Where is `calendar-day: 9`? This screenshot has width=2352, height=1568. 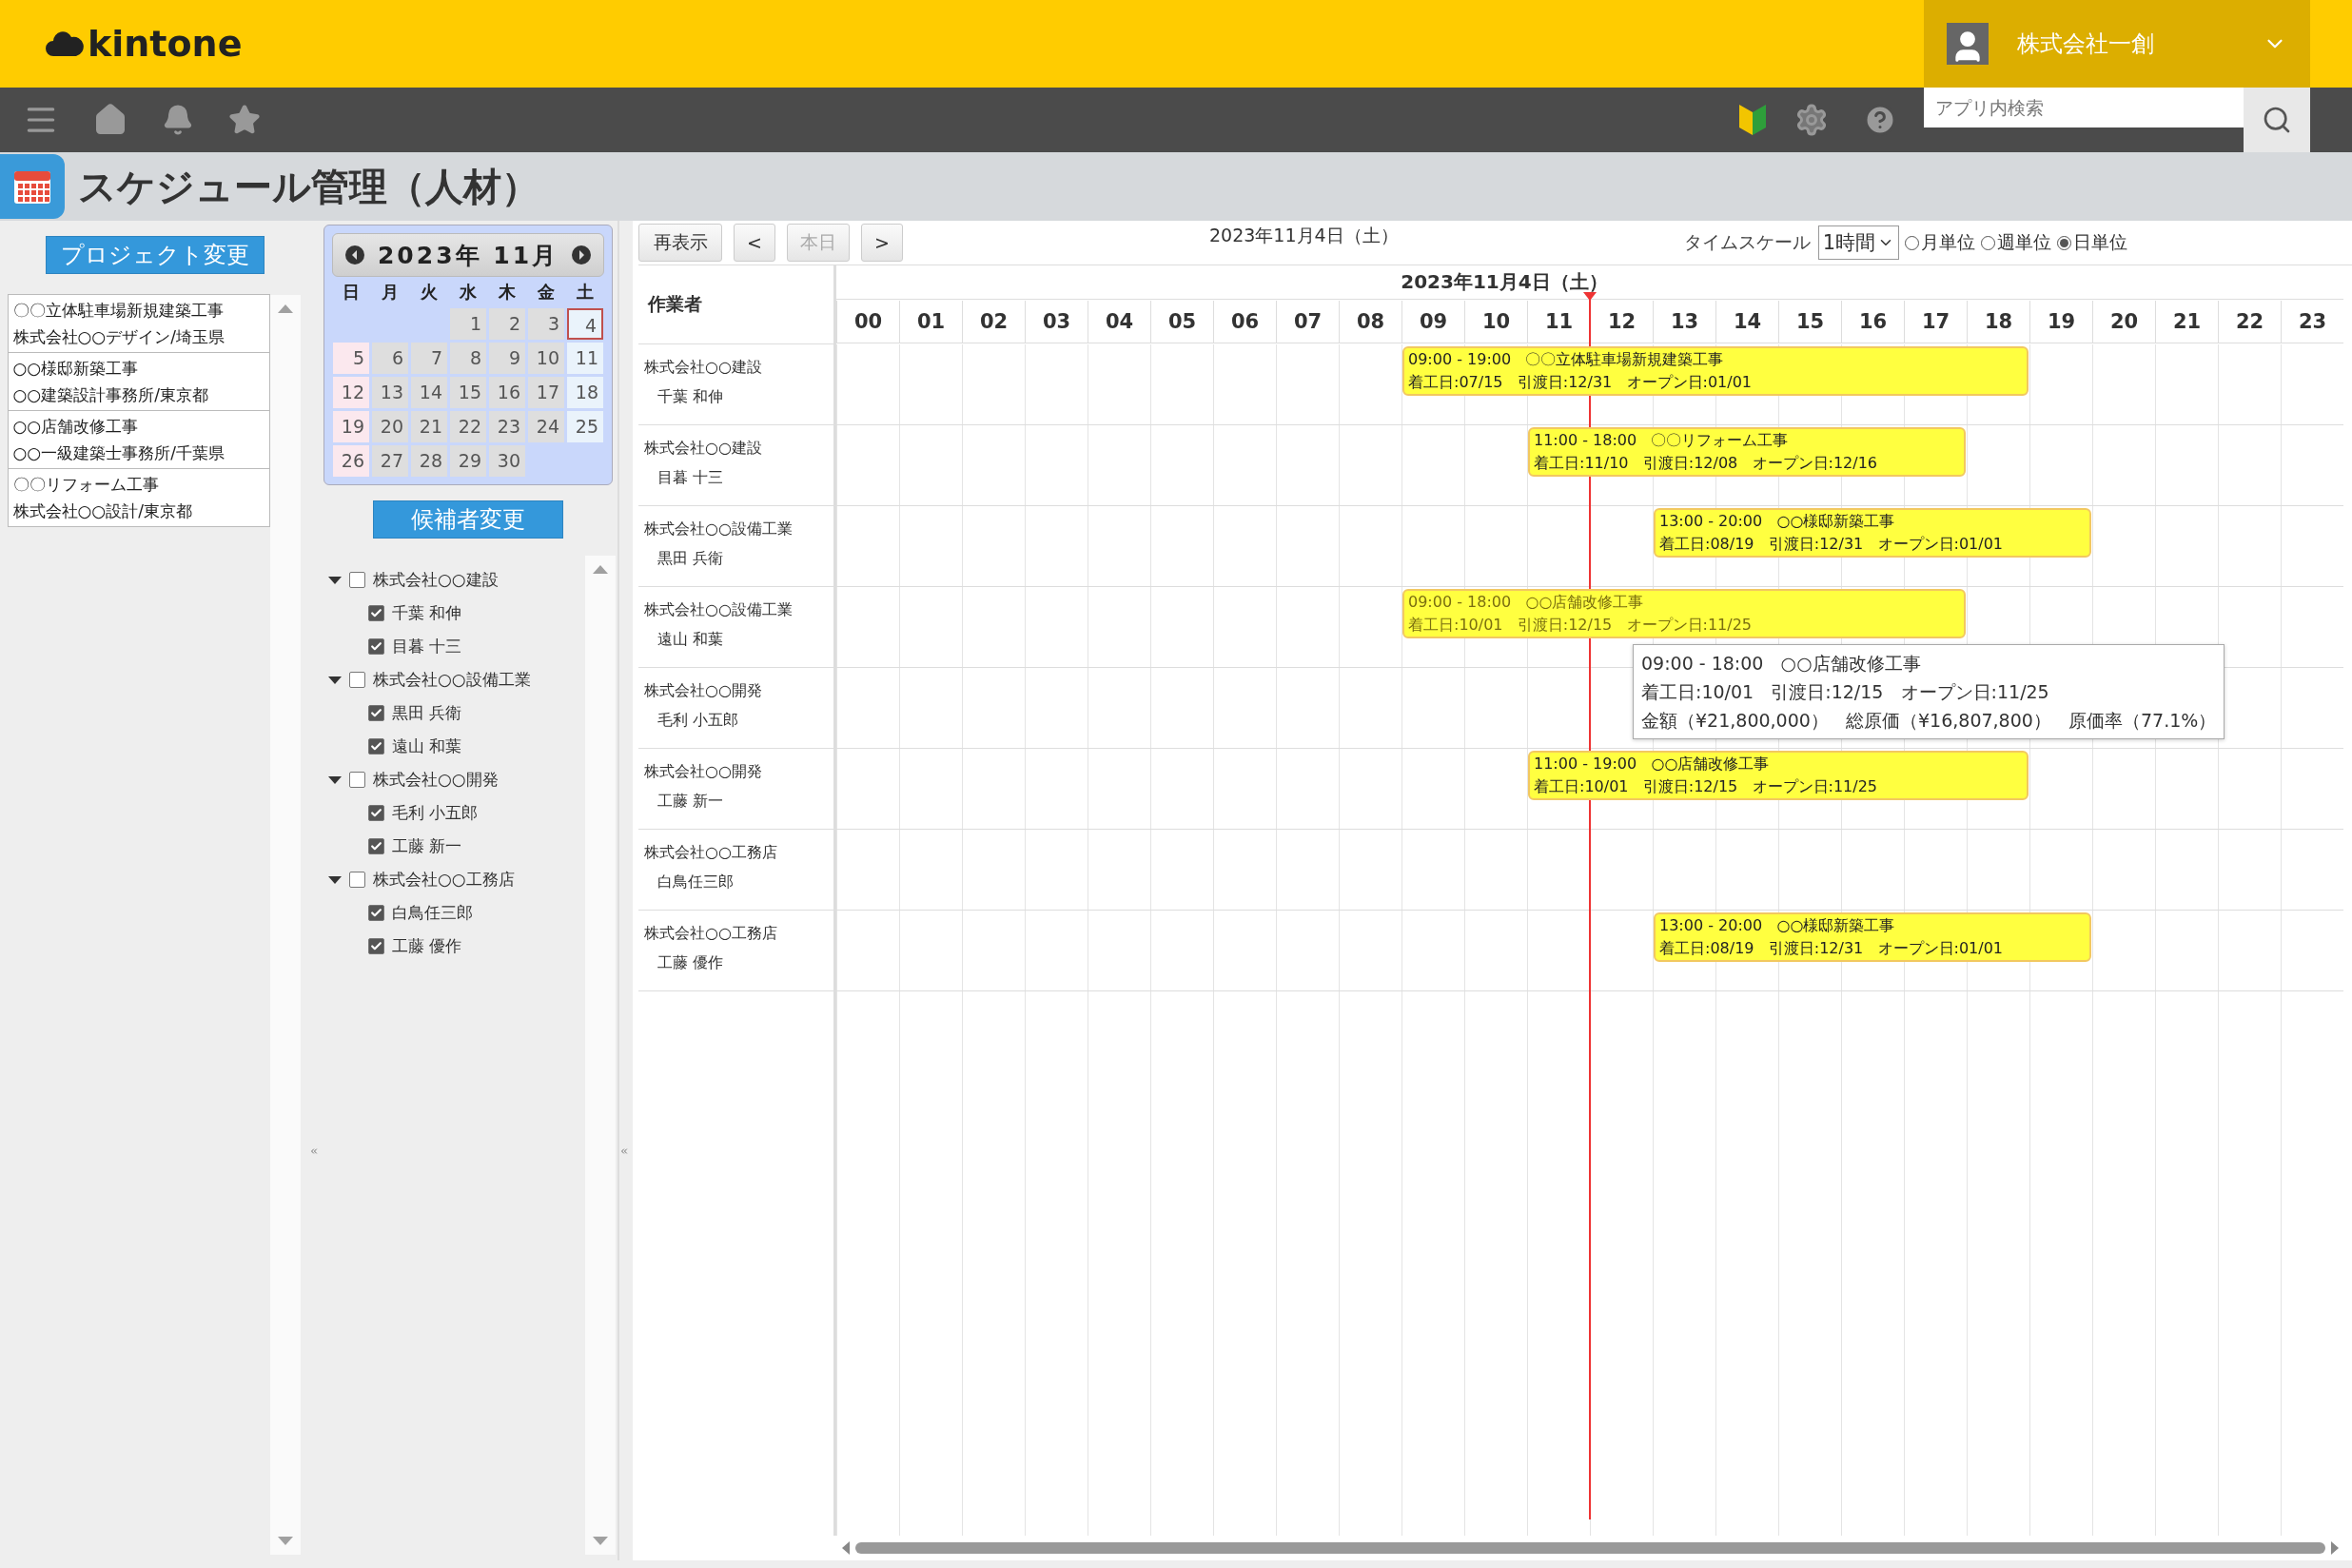
calendar-day: 9 is located at coordinates (507, 358).